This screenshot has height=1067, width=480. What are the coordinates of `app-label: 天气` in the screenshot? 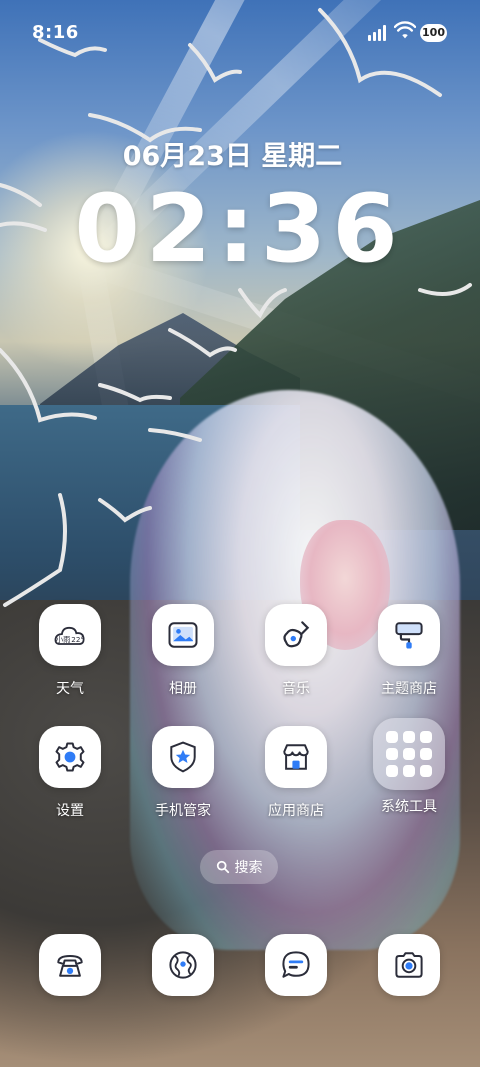 It's located at (70, 689).